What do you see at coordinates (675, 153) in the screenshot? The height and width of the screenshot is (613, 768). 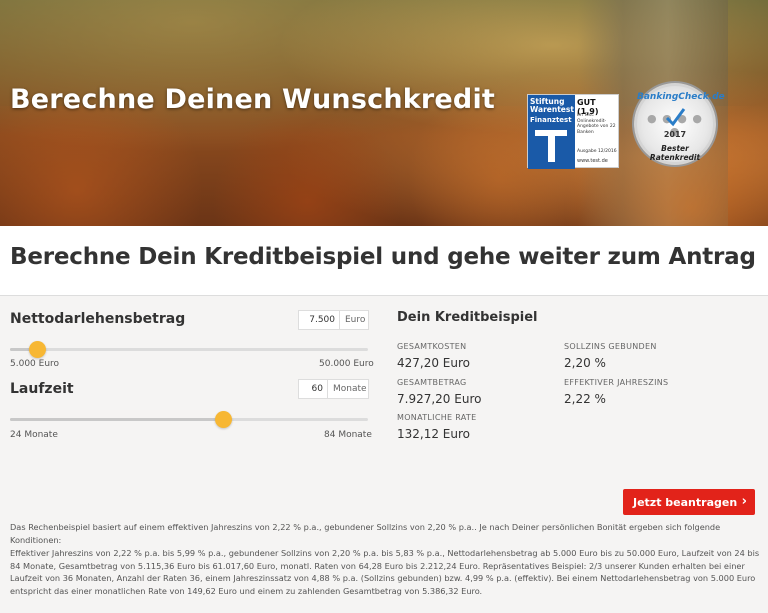 I see `bc-award: Bester Ratenkredit` at bounding box center [675, 153].